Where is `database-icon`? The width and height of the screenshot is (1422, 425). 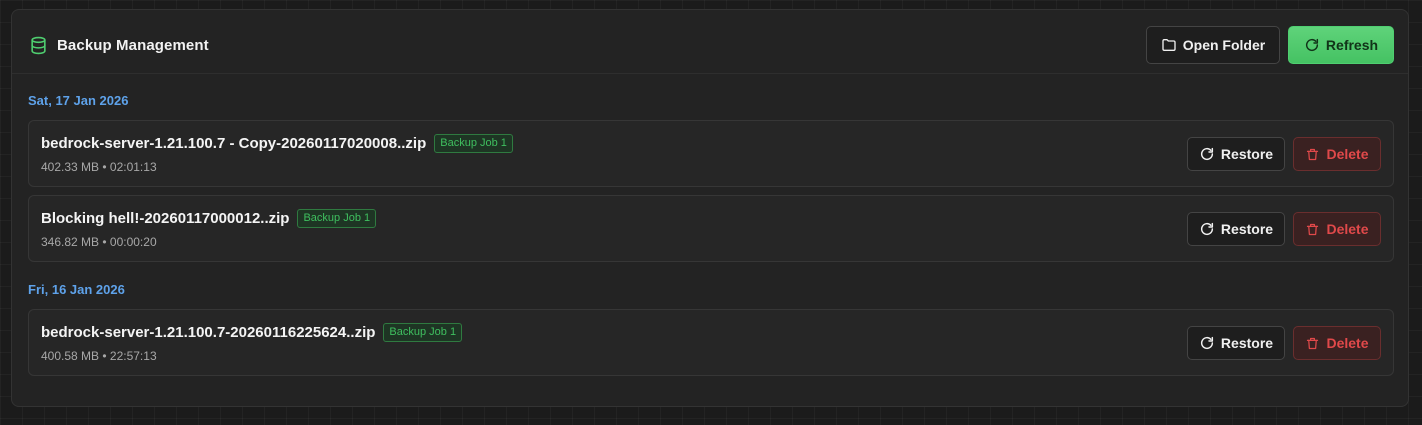
database-icon is located at coordinates (38, 45).